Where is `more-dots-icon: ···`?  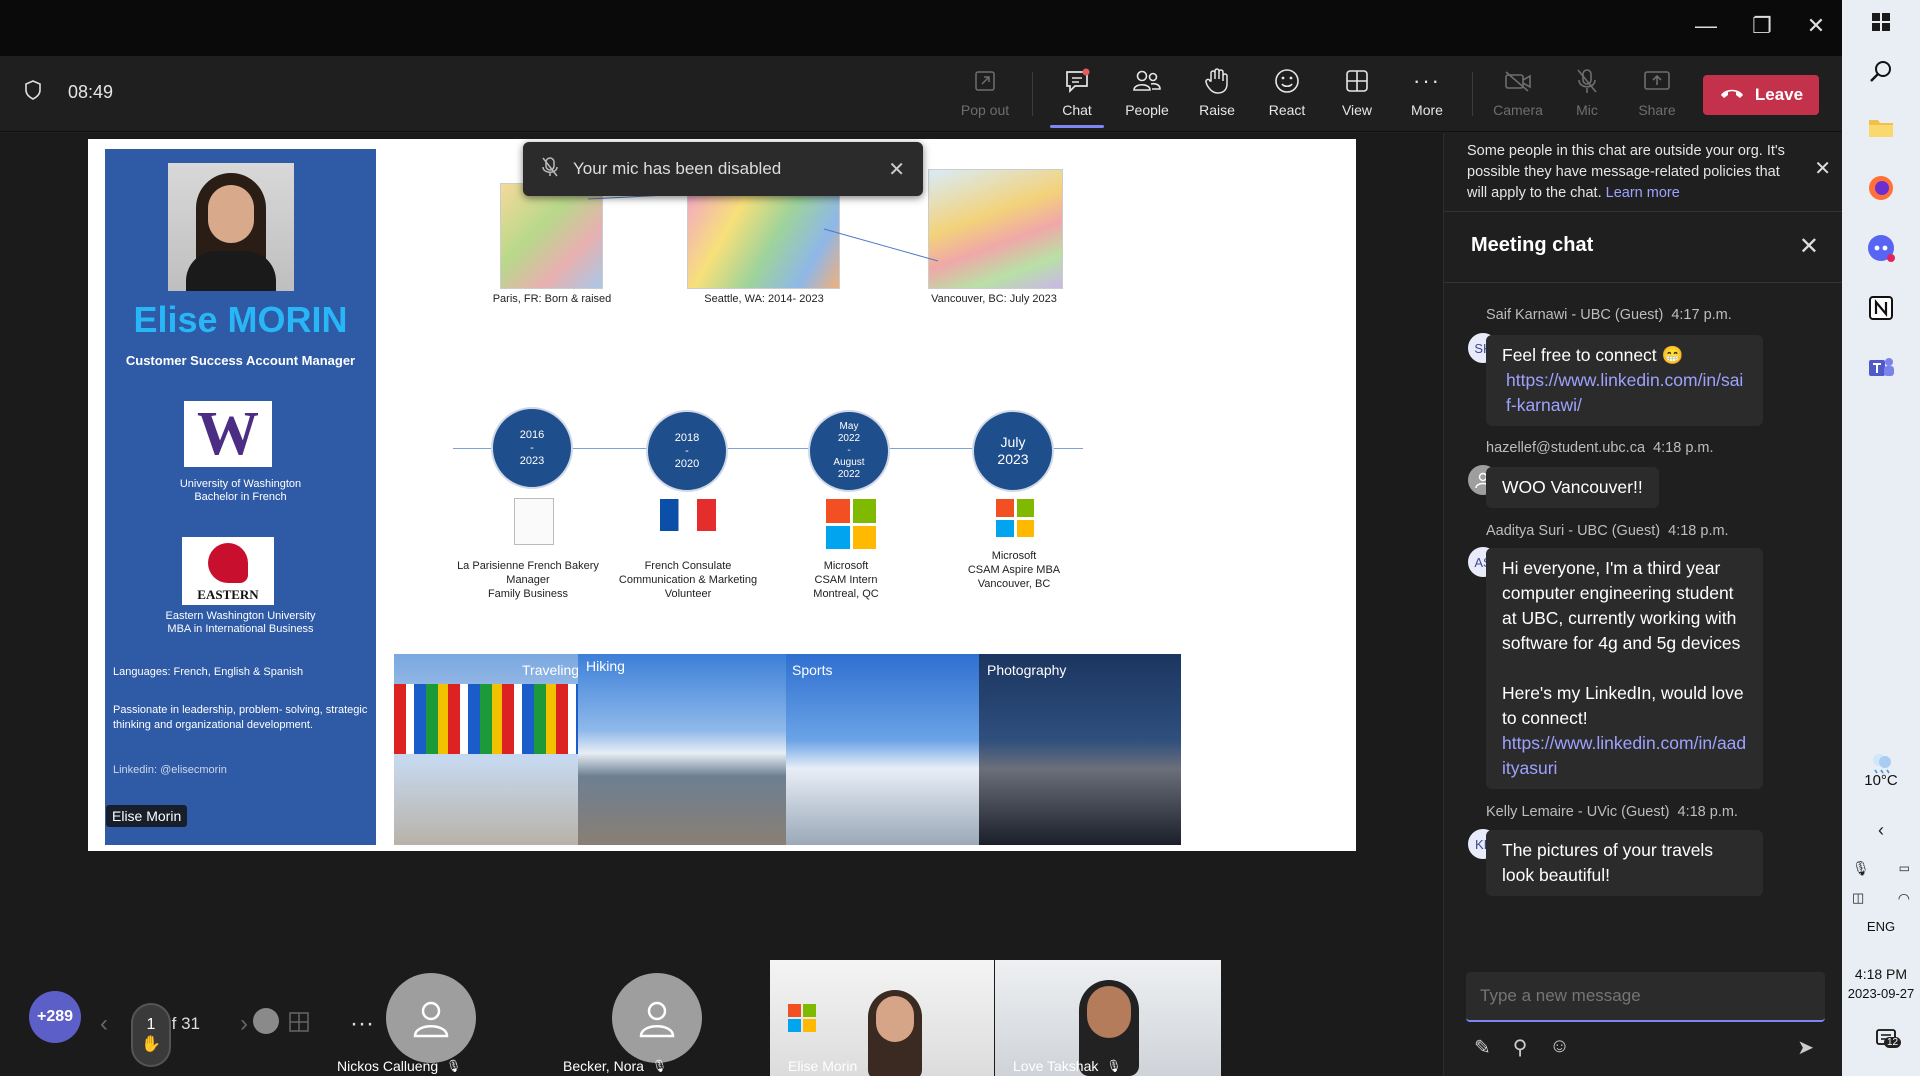 more-dots-icon: ··· is located at coordinates (1427, 80).